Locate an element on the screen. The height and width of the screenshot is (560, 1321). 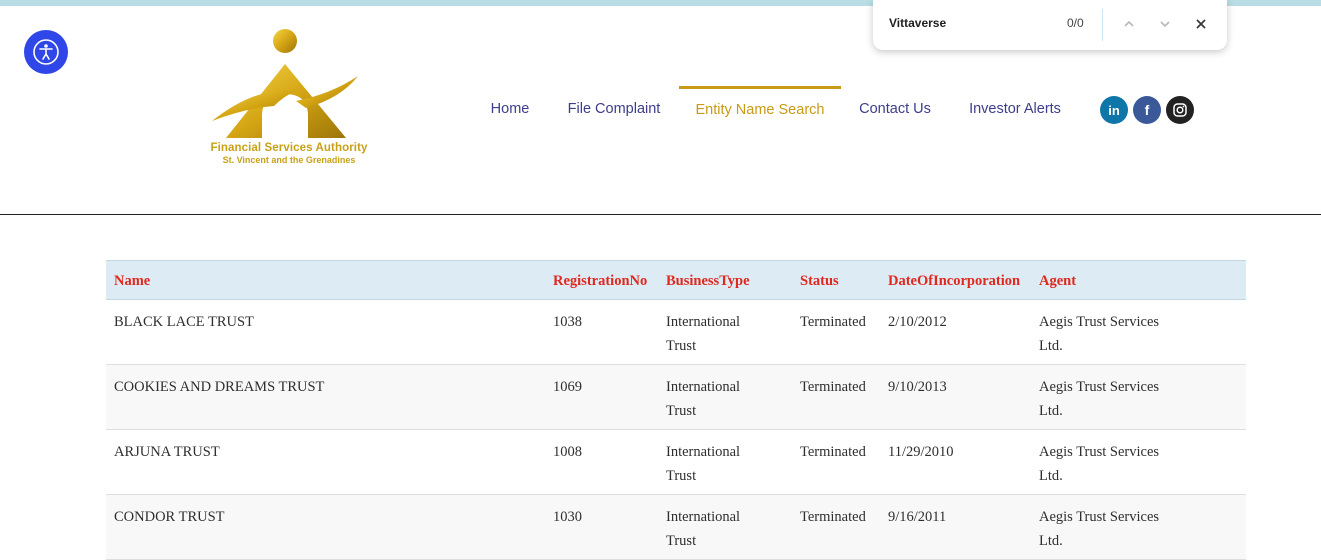
fsa-emblem-icon is located at coordinates (285, 83).